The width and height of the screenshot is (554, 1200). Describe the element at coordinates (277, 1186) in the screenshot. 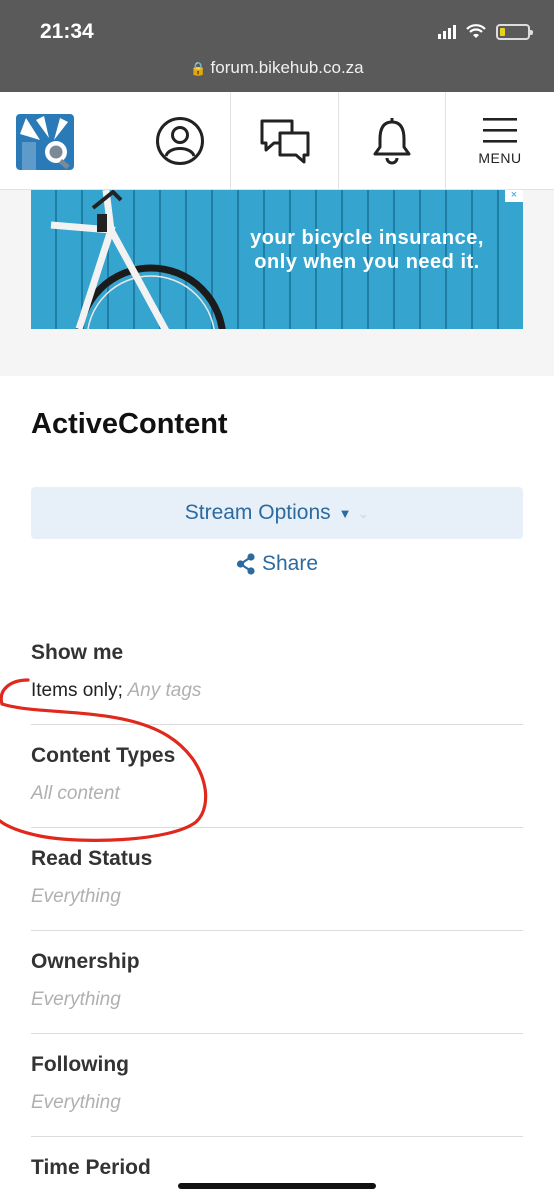

I see `home-indicator` at that location.